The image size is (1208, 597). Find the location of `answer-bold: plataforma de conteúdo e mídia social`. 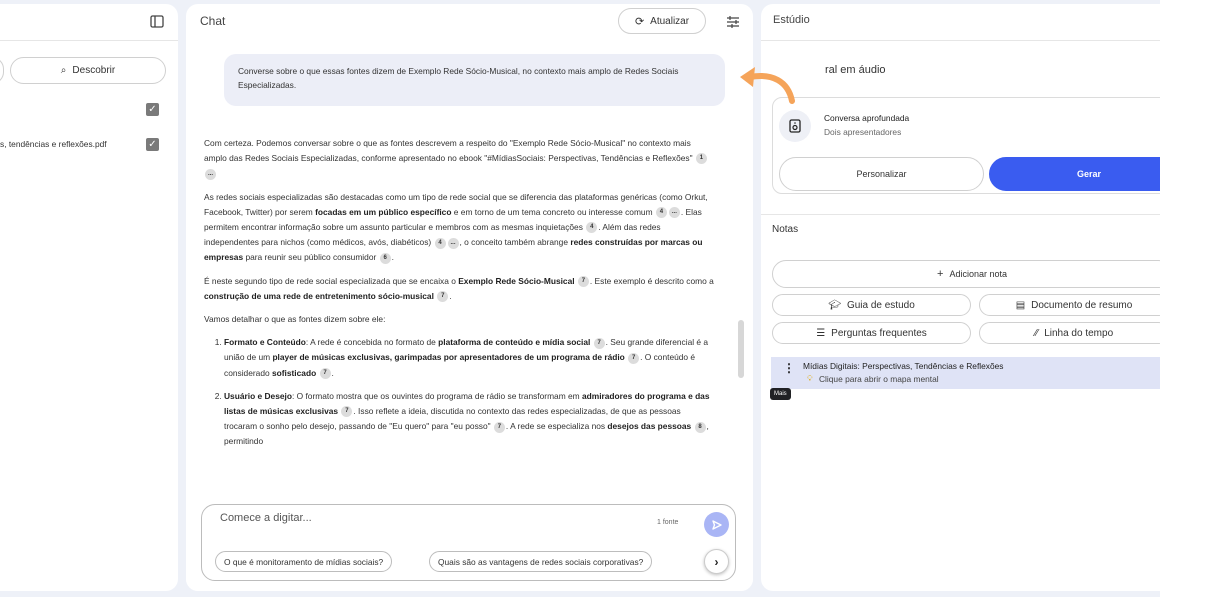

answer-bold: plataforma de conteúdo e mídia social is located at coordinates (514, 342).